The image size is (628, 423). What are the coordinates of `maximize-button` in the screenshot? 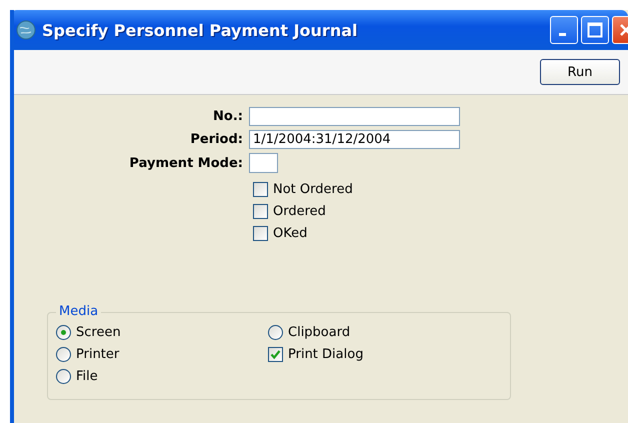 It's located at (595, 30).